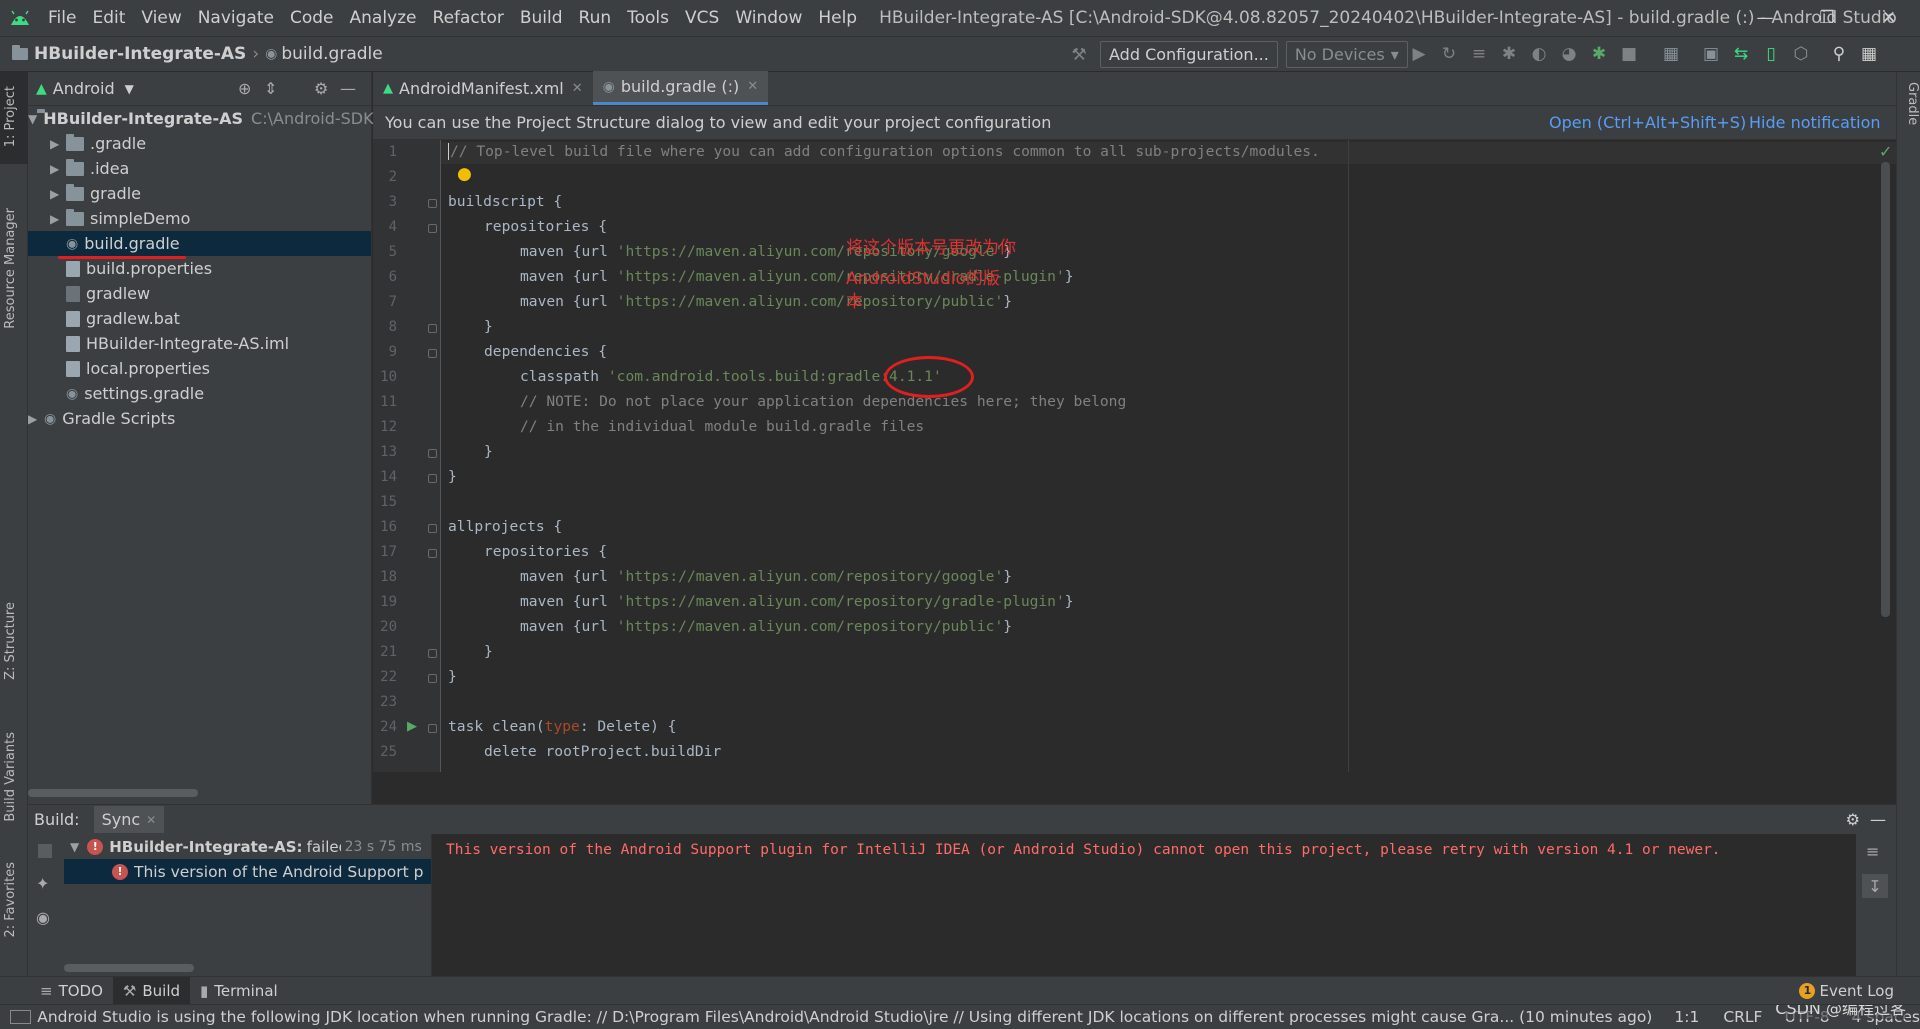 The width and height of the screenshot is (1920, 1029). What do you see at coordinates (412, 726) in the screenshot?
I see `run-gutter-icon: ▶` at bounding box center [412, 726].